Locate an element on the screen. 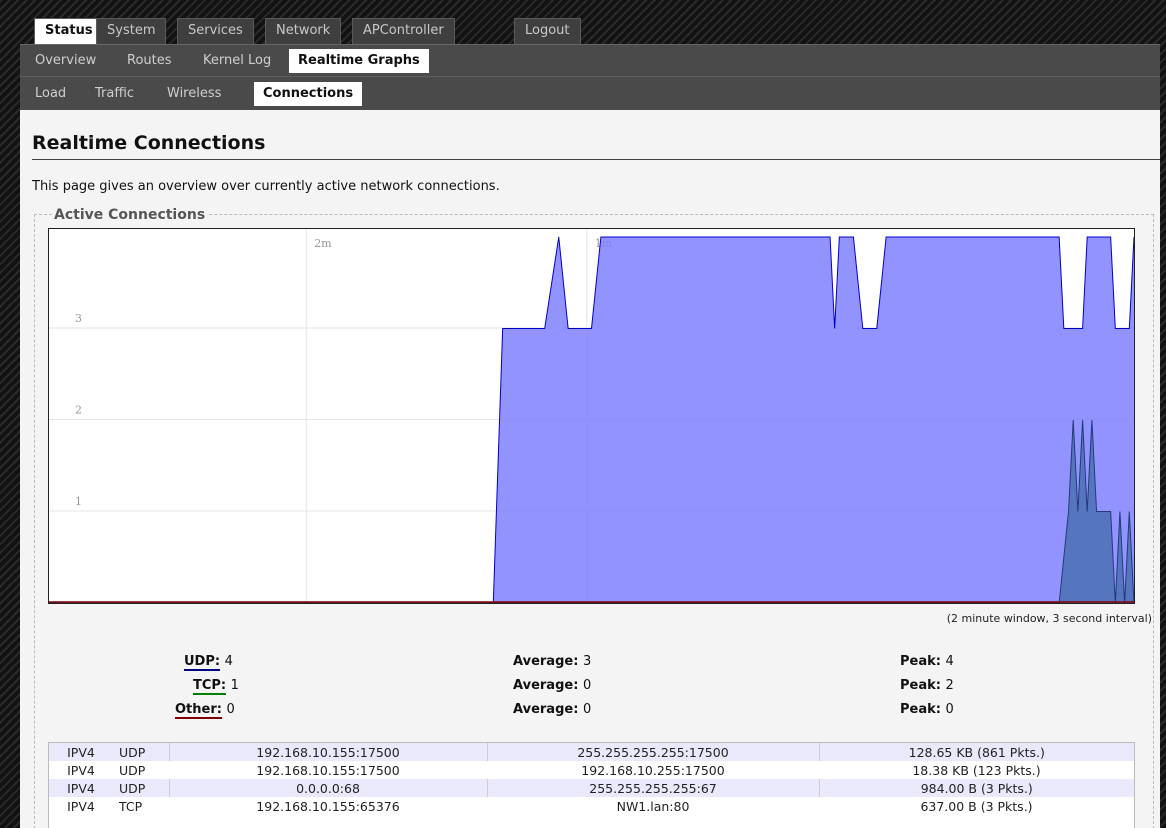  tcp-average-label: Average: is located at coordinates (546, 685).